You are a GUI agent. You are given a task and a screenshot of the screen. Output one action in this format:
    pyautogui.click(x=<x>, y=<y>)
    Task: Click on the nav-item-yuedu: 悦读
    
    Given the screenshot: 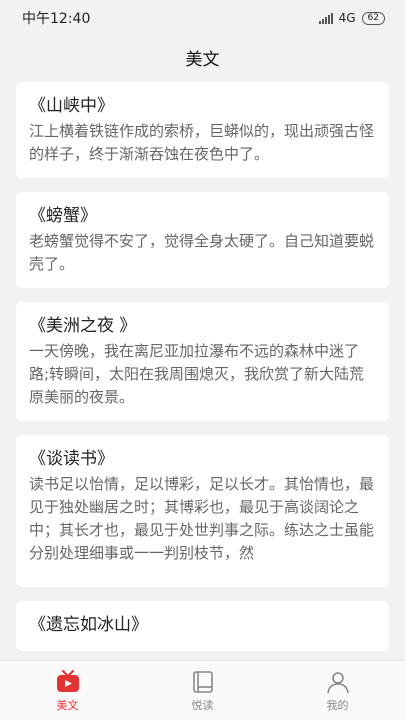 What is the action you would take?
    pyautogui.click(x=202, y=690)
    